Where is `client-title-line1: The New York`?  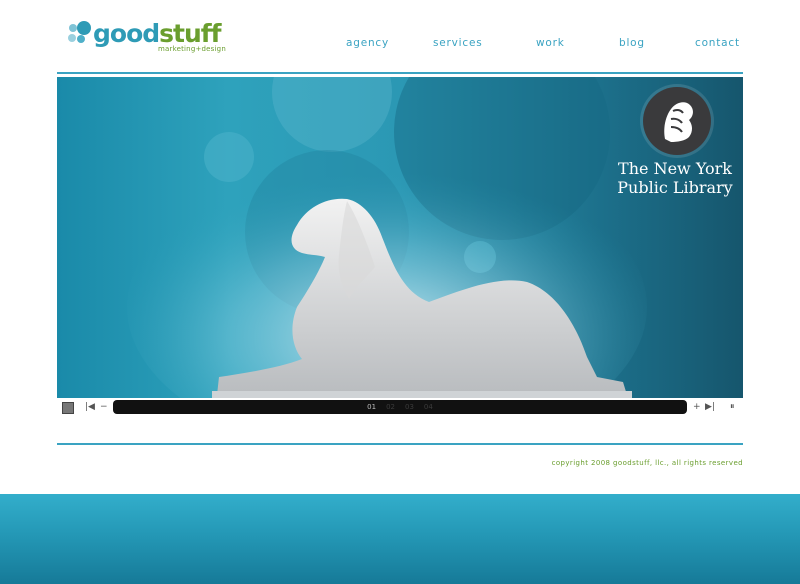 client-title-line1: The New York is located at coordinates (675, 168).